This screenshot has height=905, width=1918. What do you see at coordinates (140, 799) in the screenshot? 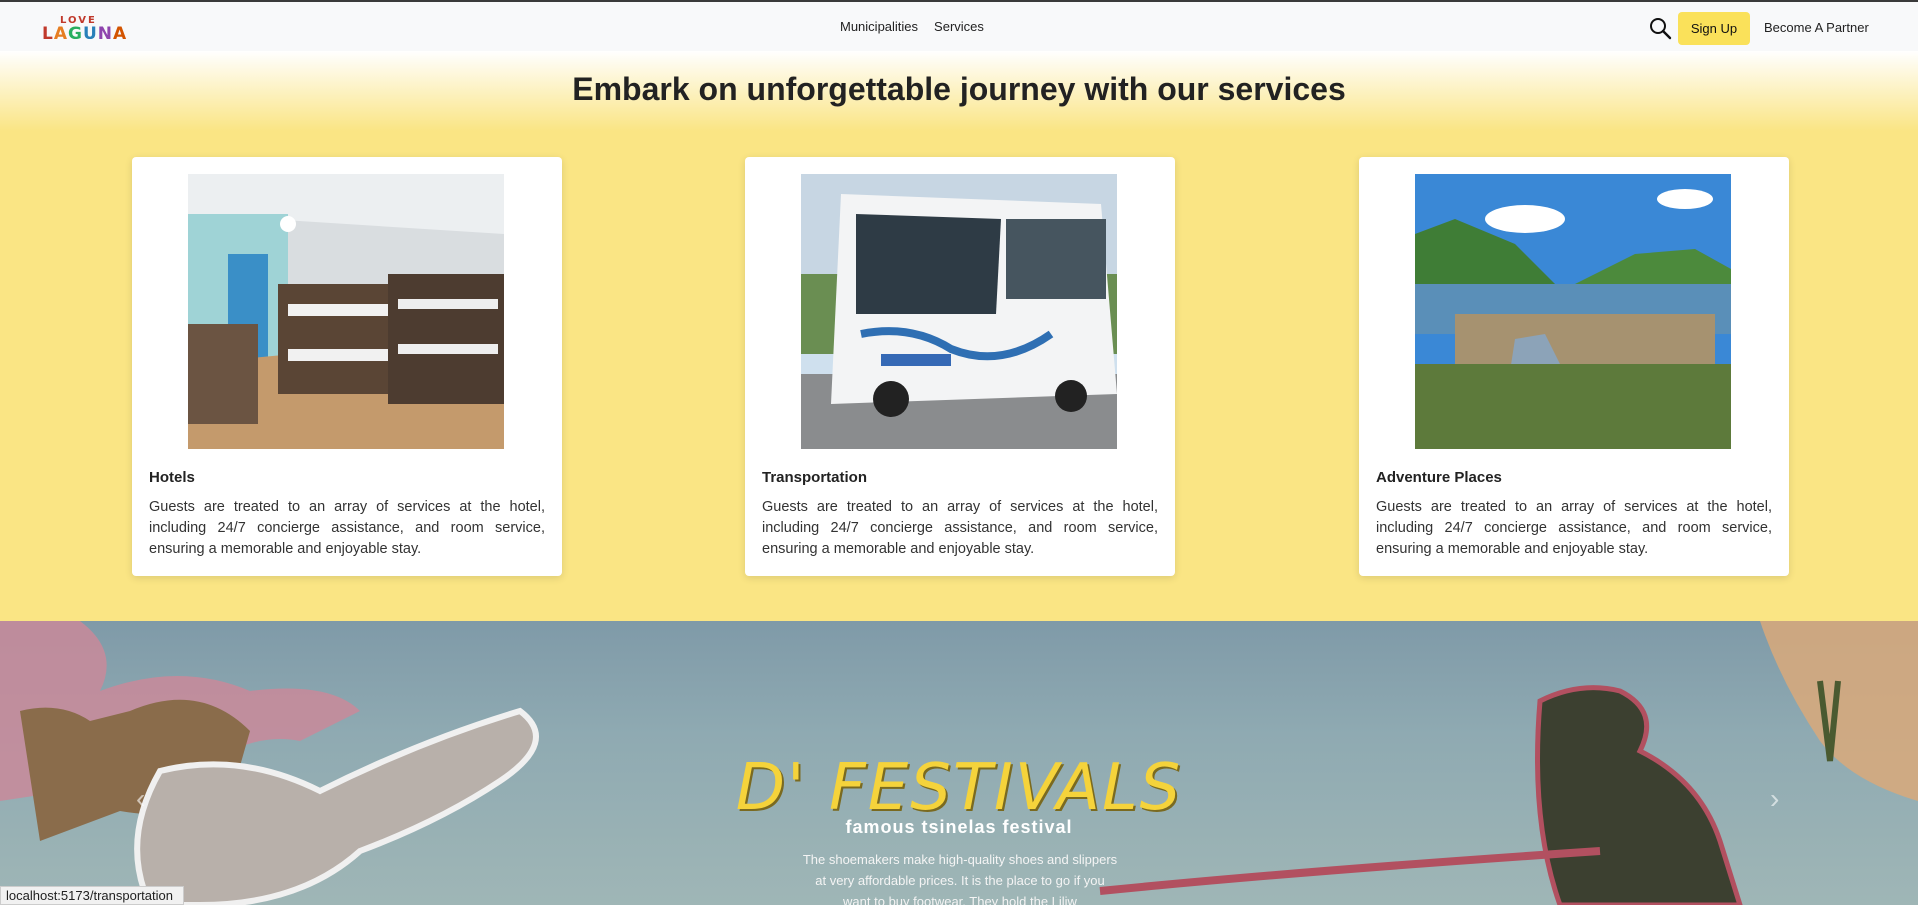
I see `chevron-left-icon: ‹` at bounding box center [140, 799].